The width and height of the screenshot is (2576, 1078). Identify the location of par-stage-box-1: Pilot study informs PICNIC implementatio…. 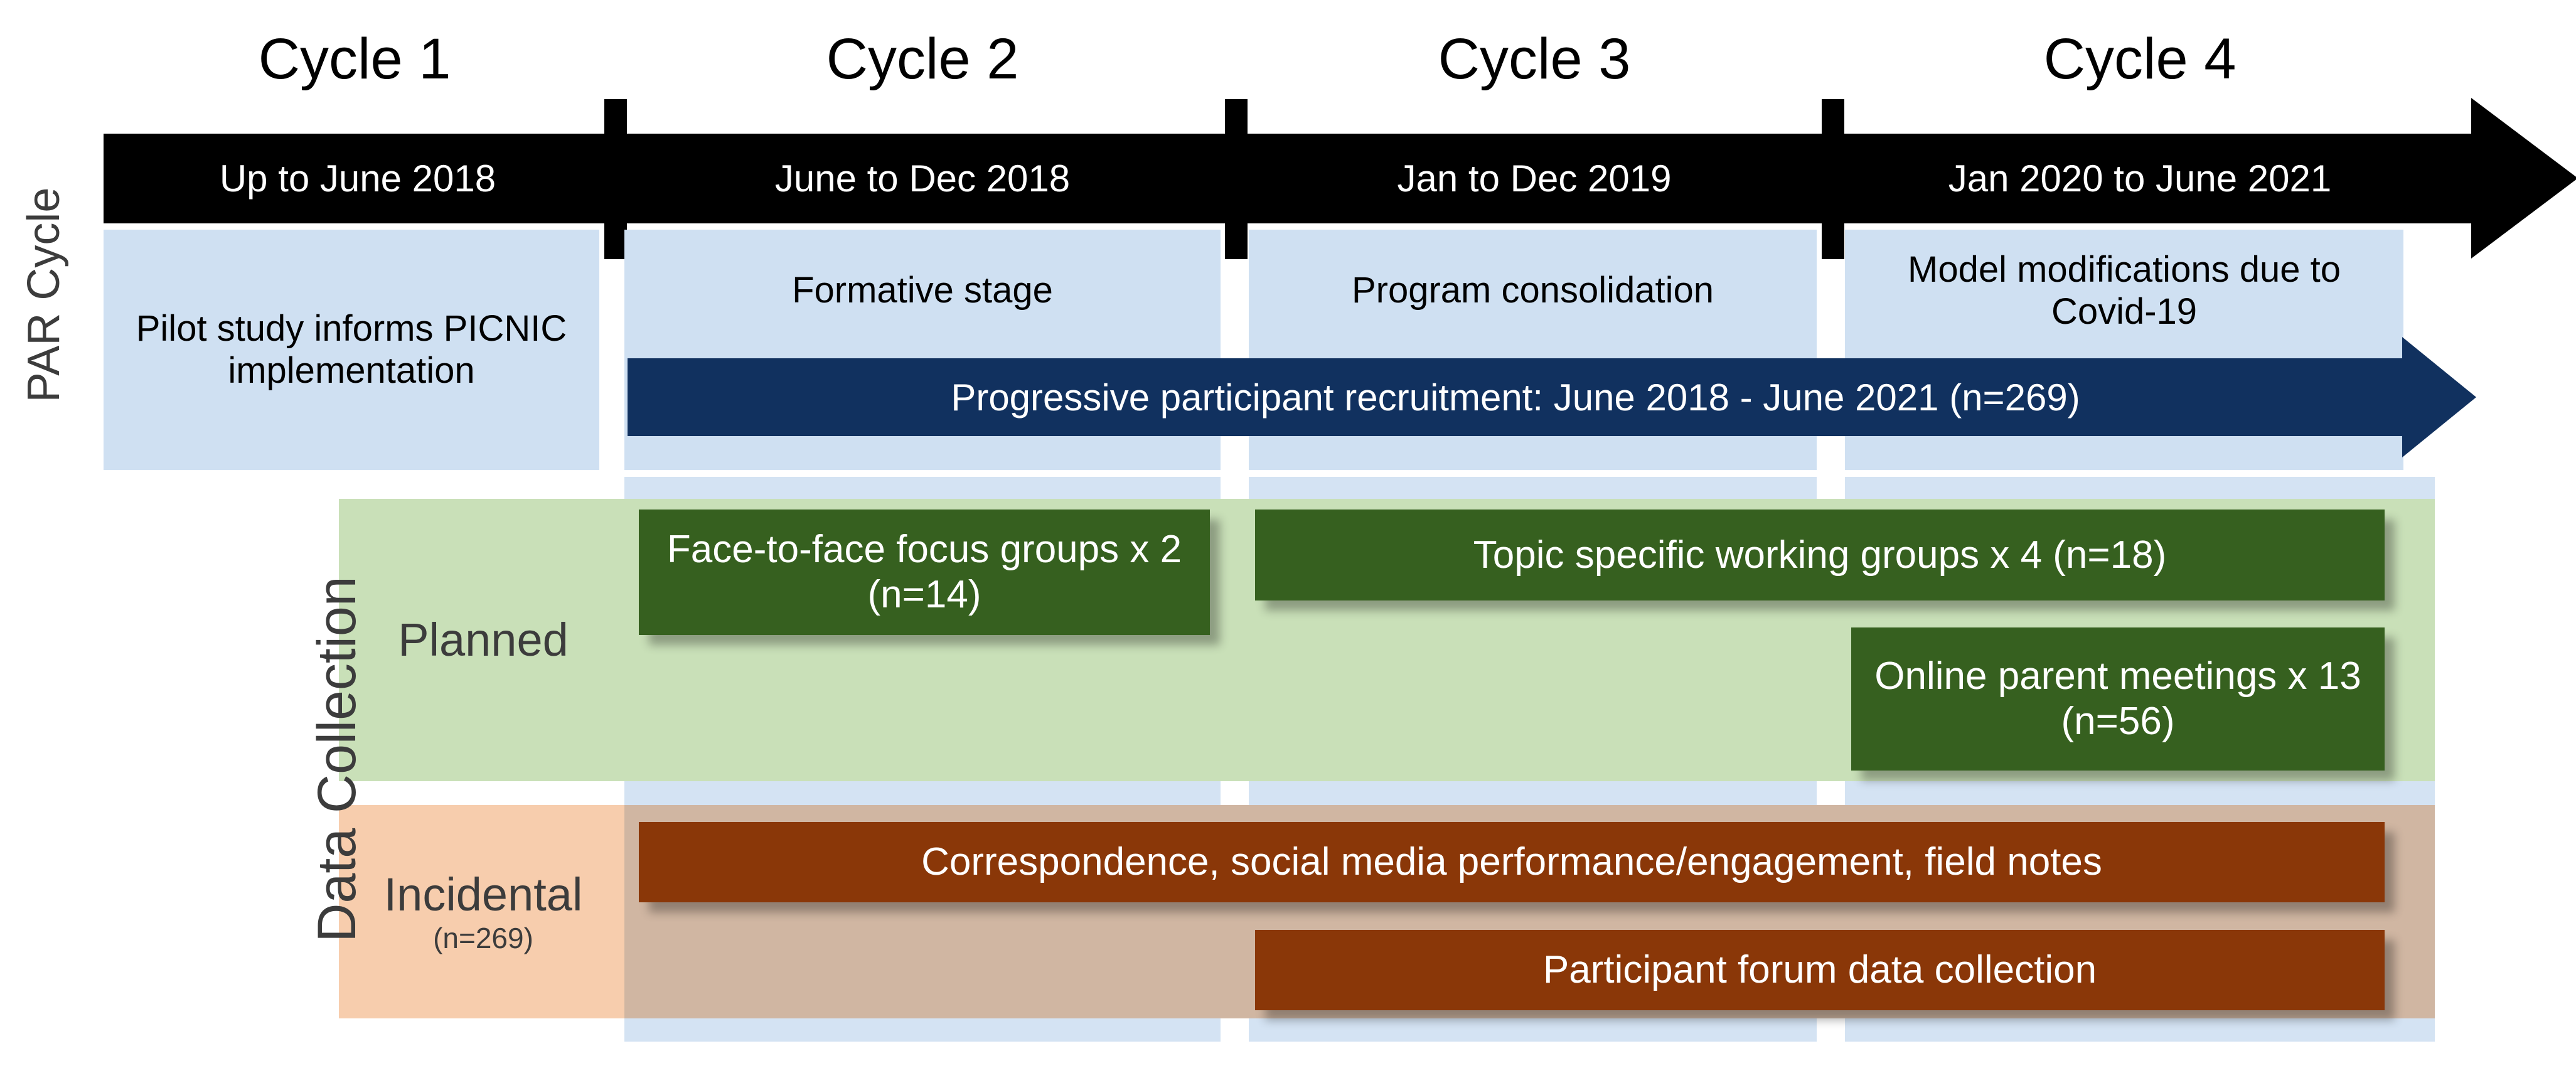
(351, 350).